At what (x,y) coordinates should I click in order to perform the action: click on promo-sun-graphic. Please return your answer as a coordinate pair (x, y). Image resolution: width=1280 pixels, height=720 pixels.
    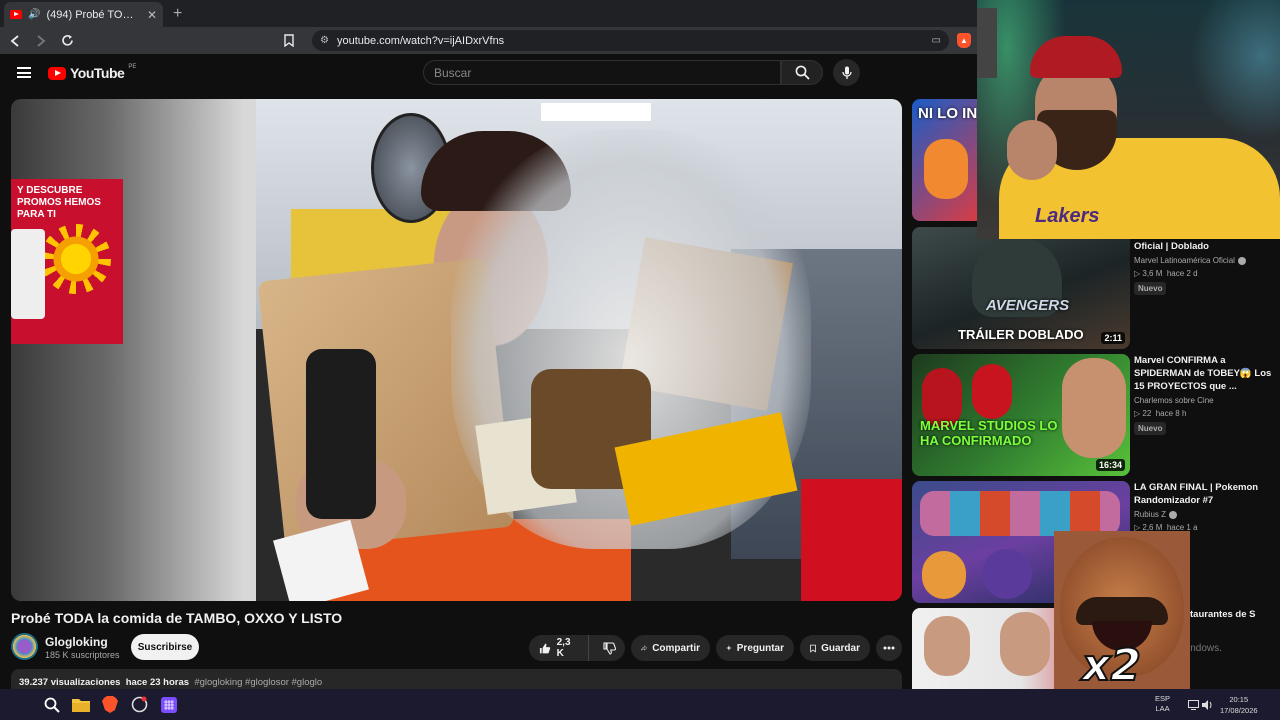
    Looking at the image, I should click on (76, 259).